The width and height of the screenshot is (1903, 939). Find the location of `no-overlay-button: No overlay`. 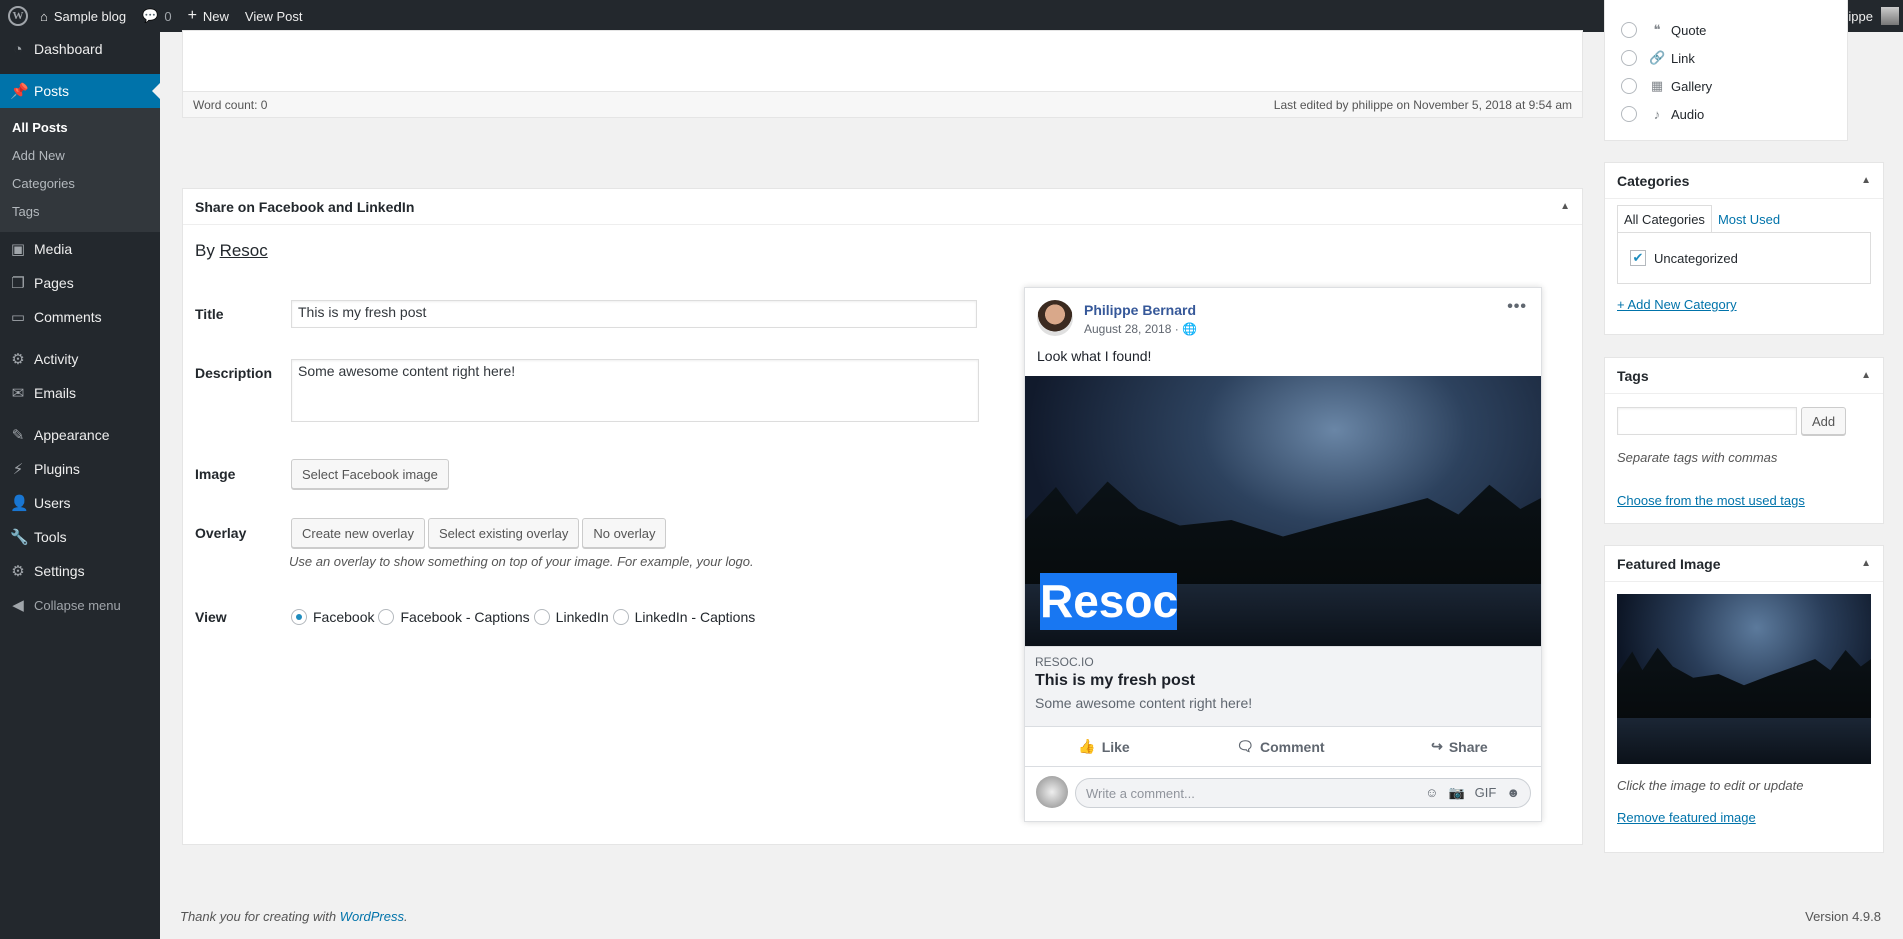

no-overlay-button: No overlay is located at coordinates (624, 533).